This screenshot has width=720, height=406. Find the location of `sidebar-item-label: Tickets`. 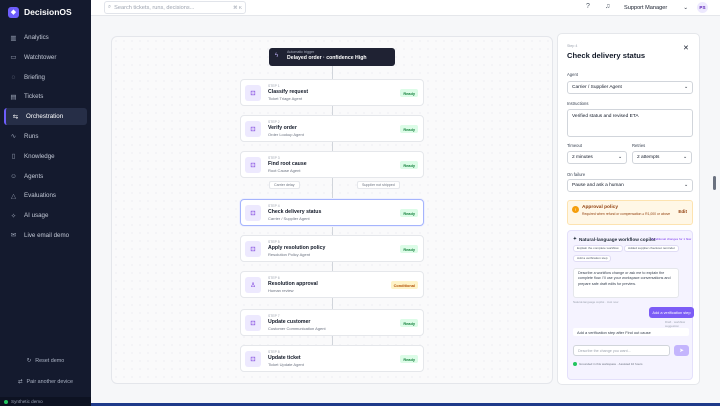

sidebar-item-label: Tickets is located at coordinates (34, 97).